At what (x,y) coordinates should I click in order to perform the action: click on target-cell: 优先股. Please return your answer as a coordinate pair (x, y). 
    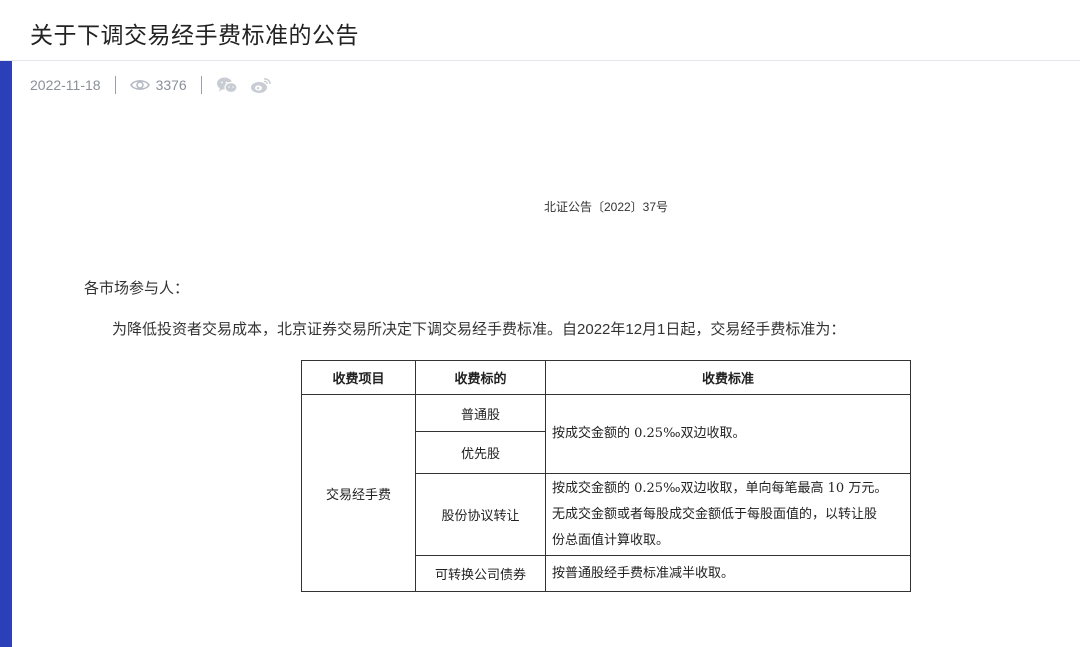
    Looking at the image, I should click on (480, 452).